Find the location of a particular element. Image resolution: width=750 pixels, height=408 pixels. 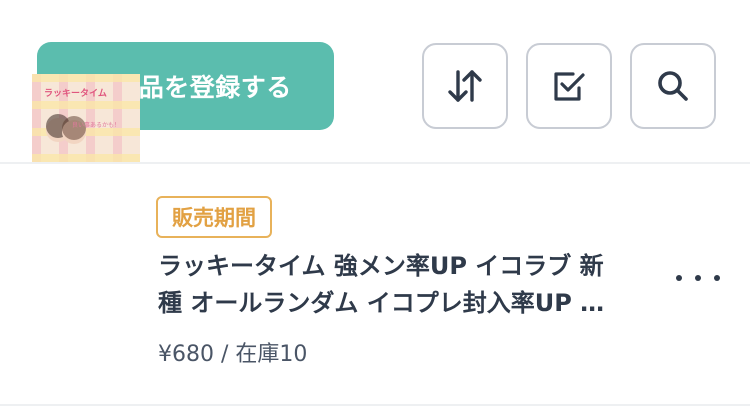

more-options-button is located at coordinates (698, 278).